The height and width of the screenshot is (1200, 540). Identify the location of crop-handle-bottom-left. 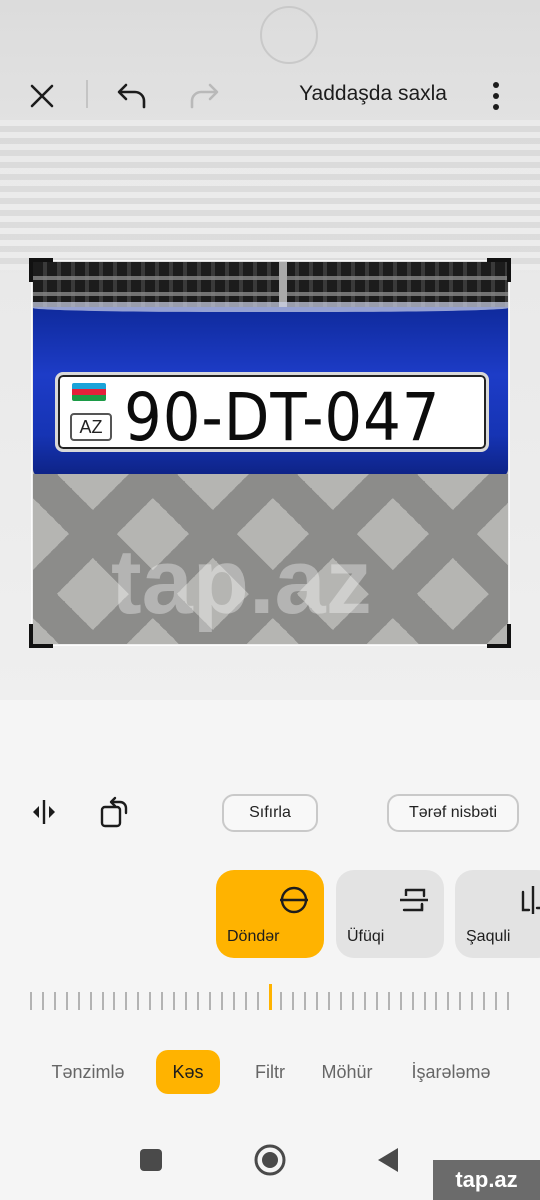
(41, 636).